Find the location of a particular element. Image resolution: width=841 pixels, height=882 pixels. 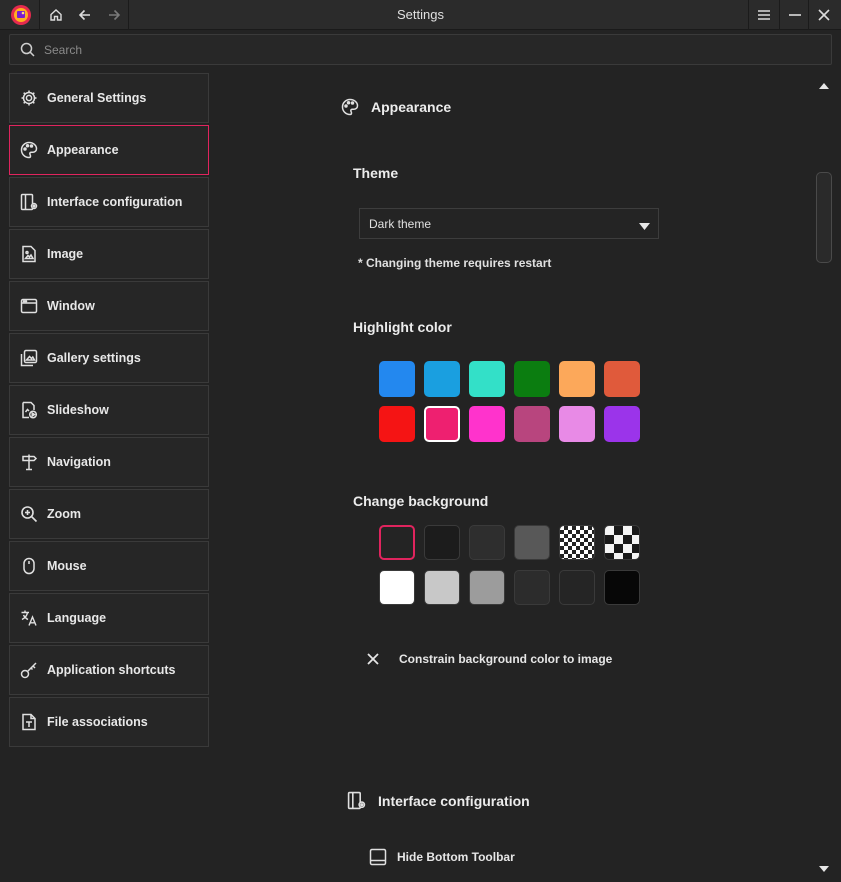

minimize-icon is located at coordinates (795, 15).